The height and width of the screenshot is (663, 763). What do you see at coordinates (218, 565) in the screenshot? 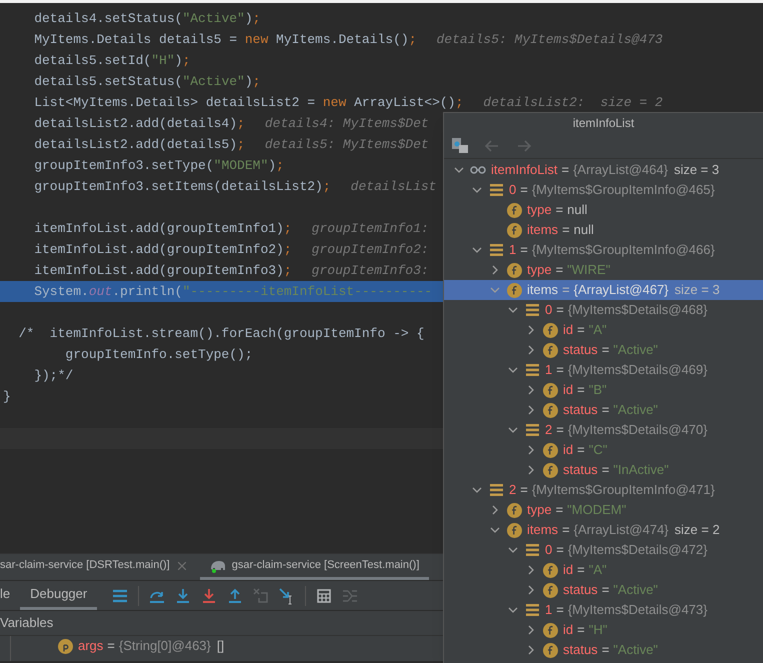
I see `elephant-icon` at bounding box center [218, 565].